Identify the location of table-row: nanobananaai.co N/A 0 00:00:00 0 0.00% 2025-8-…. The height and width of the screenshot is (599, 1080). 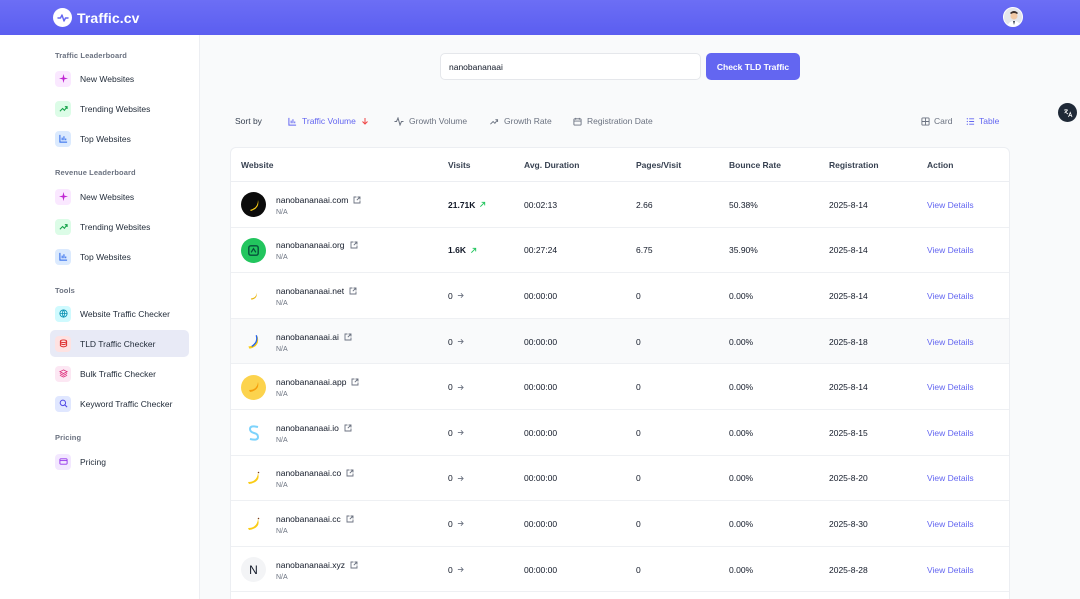
(620, 479).